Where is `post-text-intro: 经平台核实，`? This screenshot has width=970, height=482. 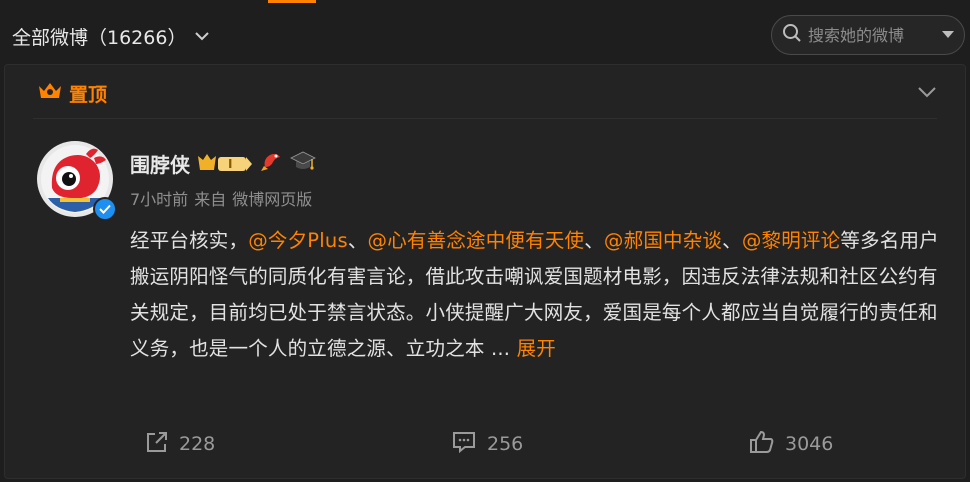 post-text-intro: 经平台核实， is located at coordinates (189, 240).